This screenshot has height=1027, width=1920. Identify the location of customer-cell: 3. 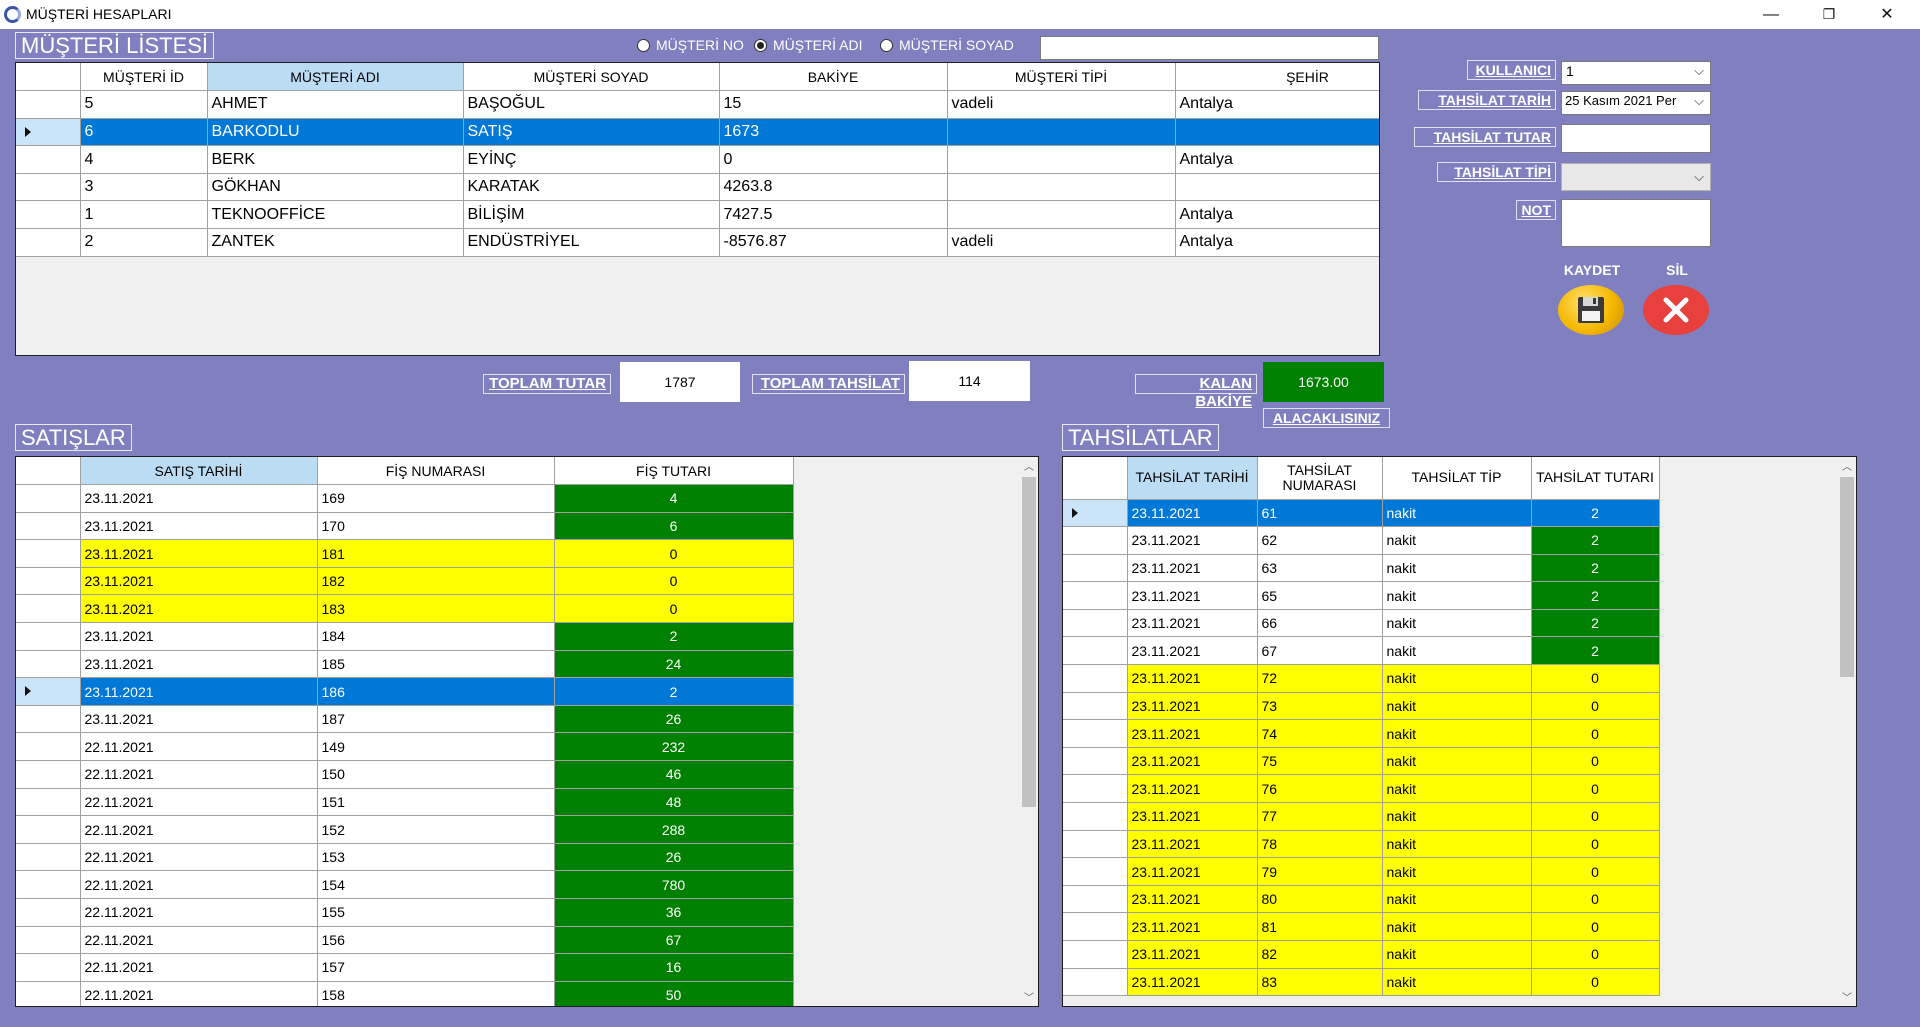
(144, 187).